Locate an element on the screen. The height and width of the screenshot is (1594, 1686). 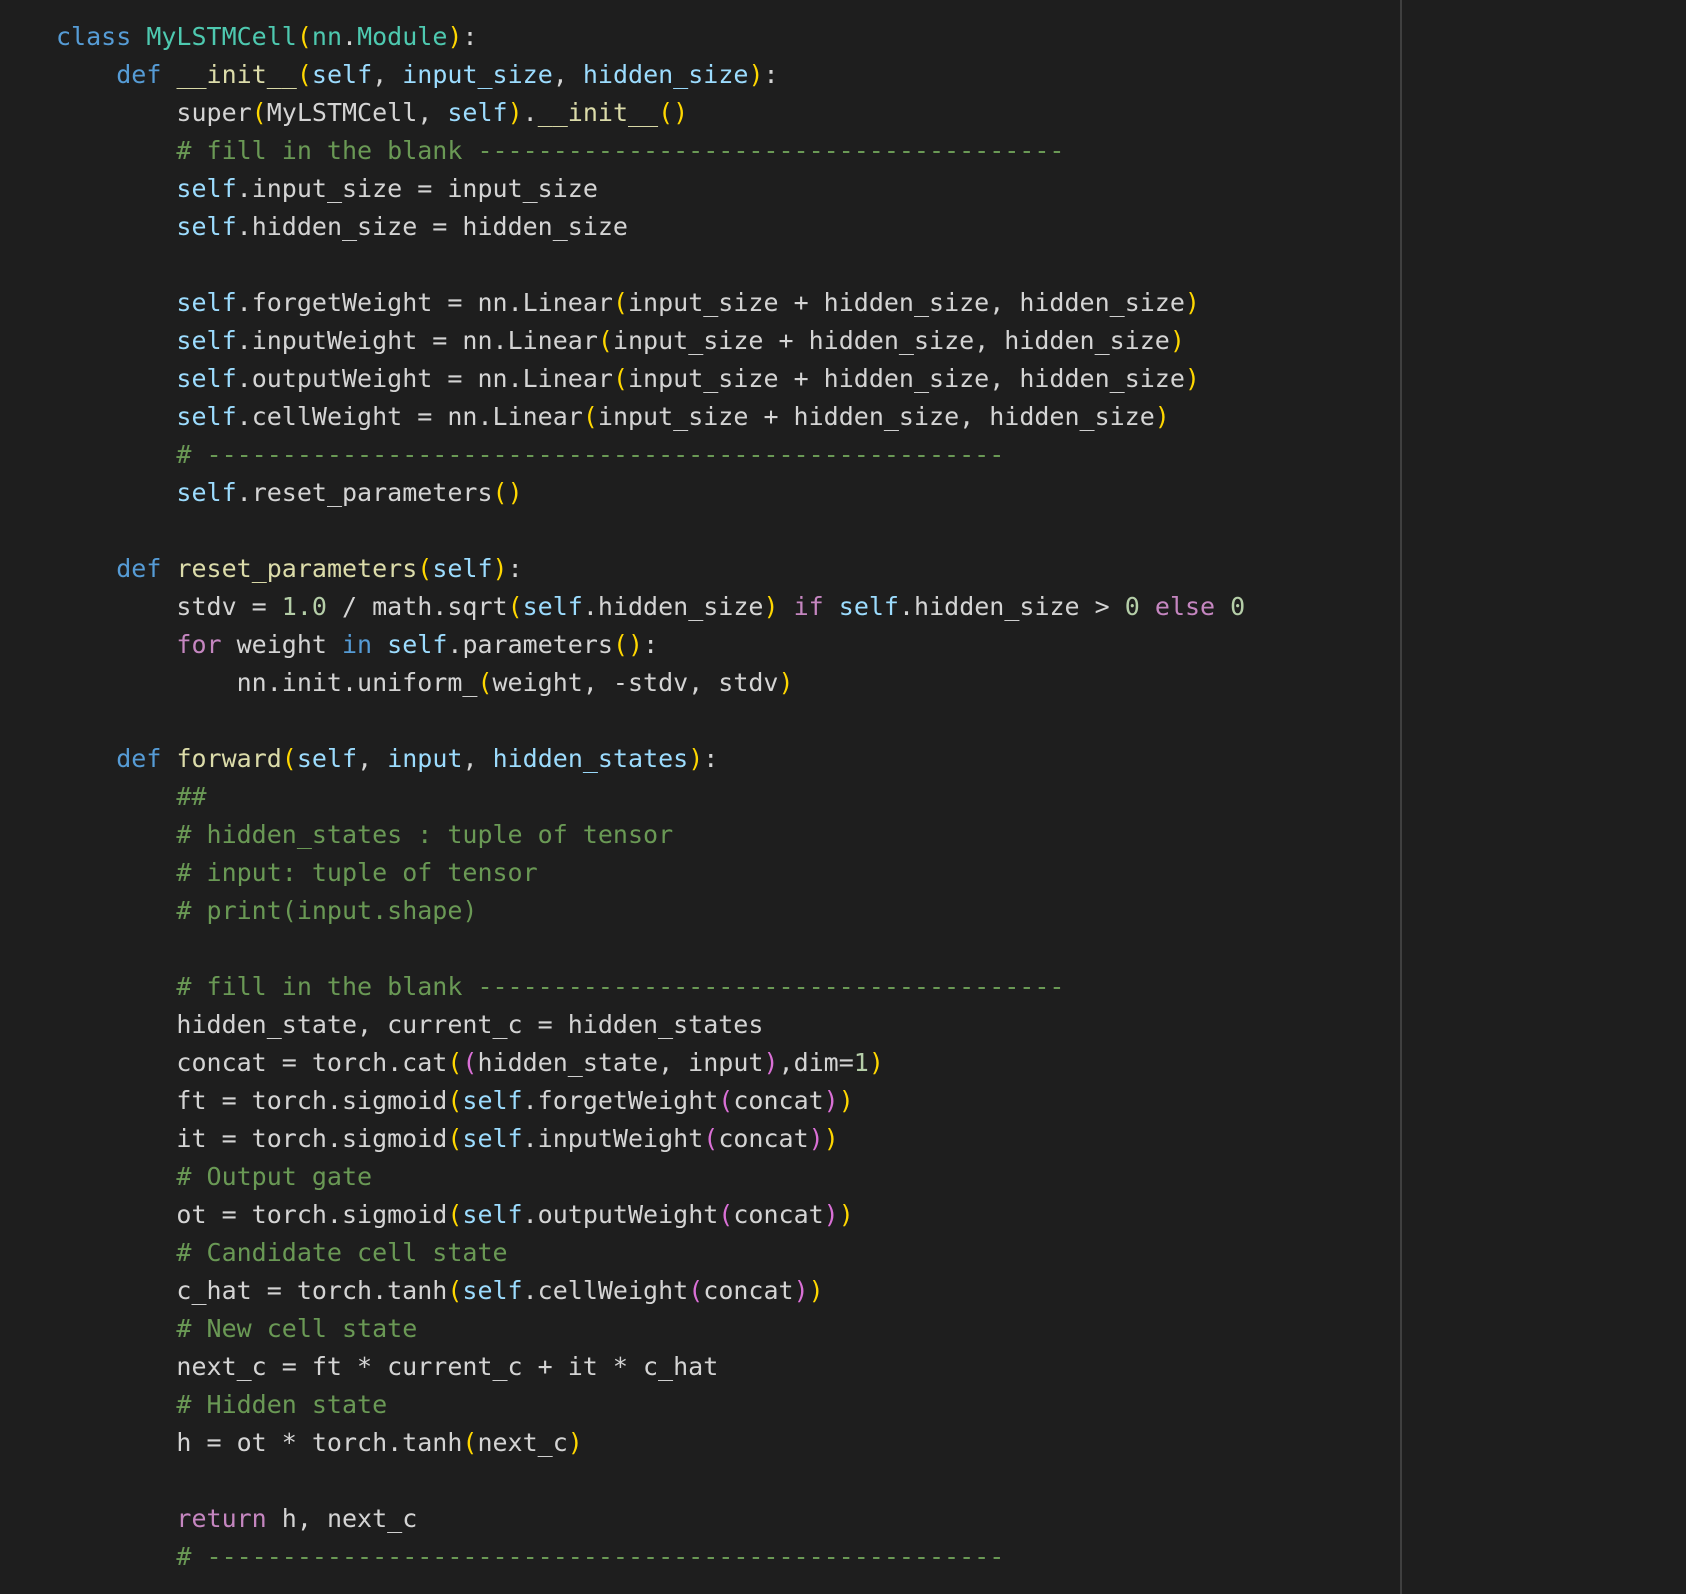
code-line: # Hidden state is located at coordinates (650, 1405).